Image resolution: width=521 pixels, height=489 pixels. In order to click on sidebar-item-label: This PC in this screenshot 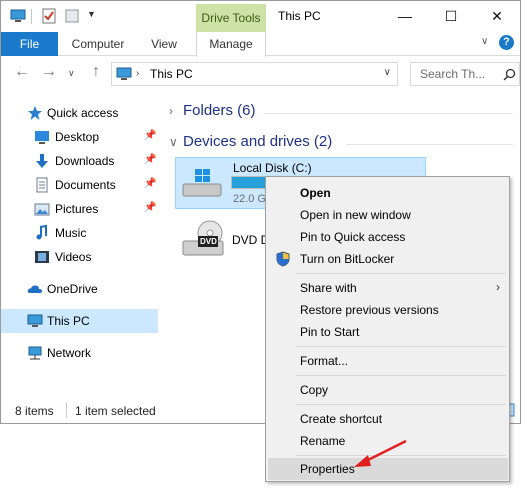, I will do `click(68, 321)`.